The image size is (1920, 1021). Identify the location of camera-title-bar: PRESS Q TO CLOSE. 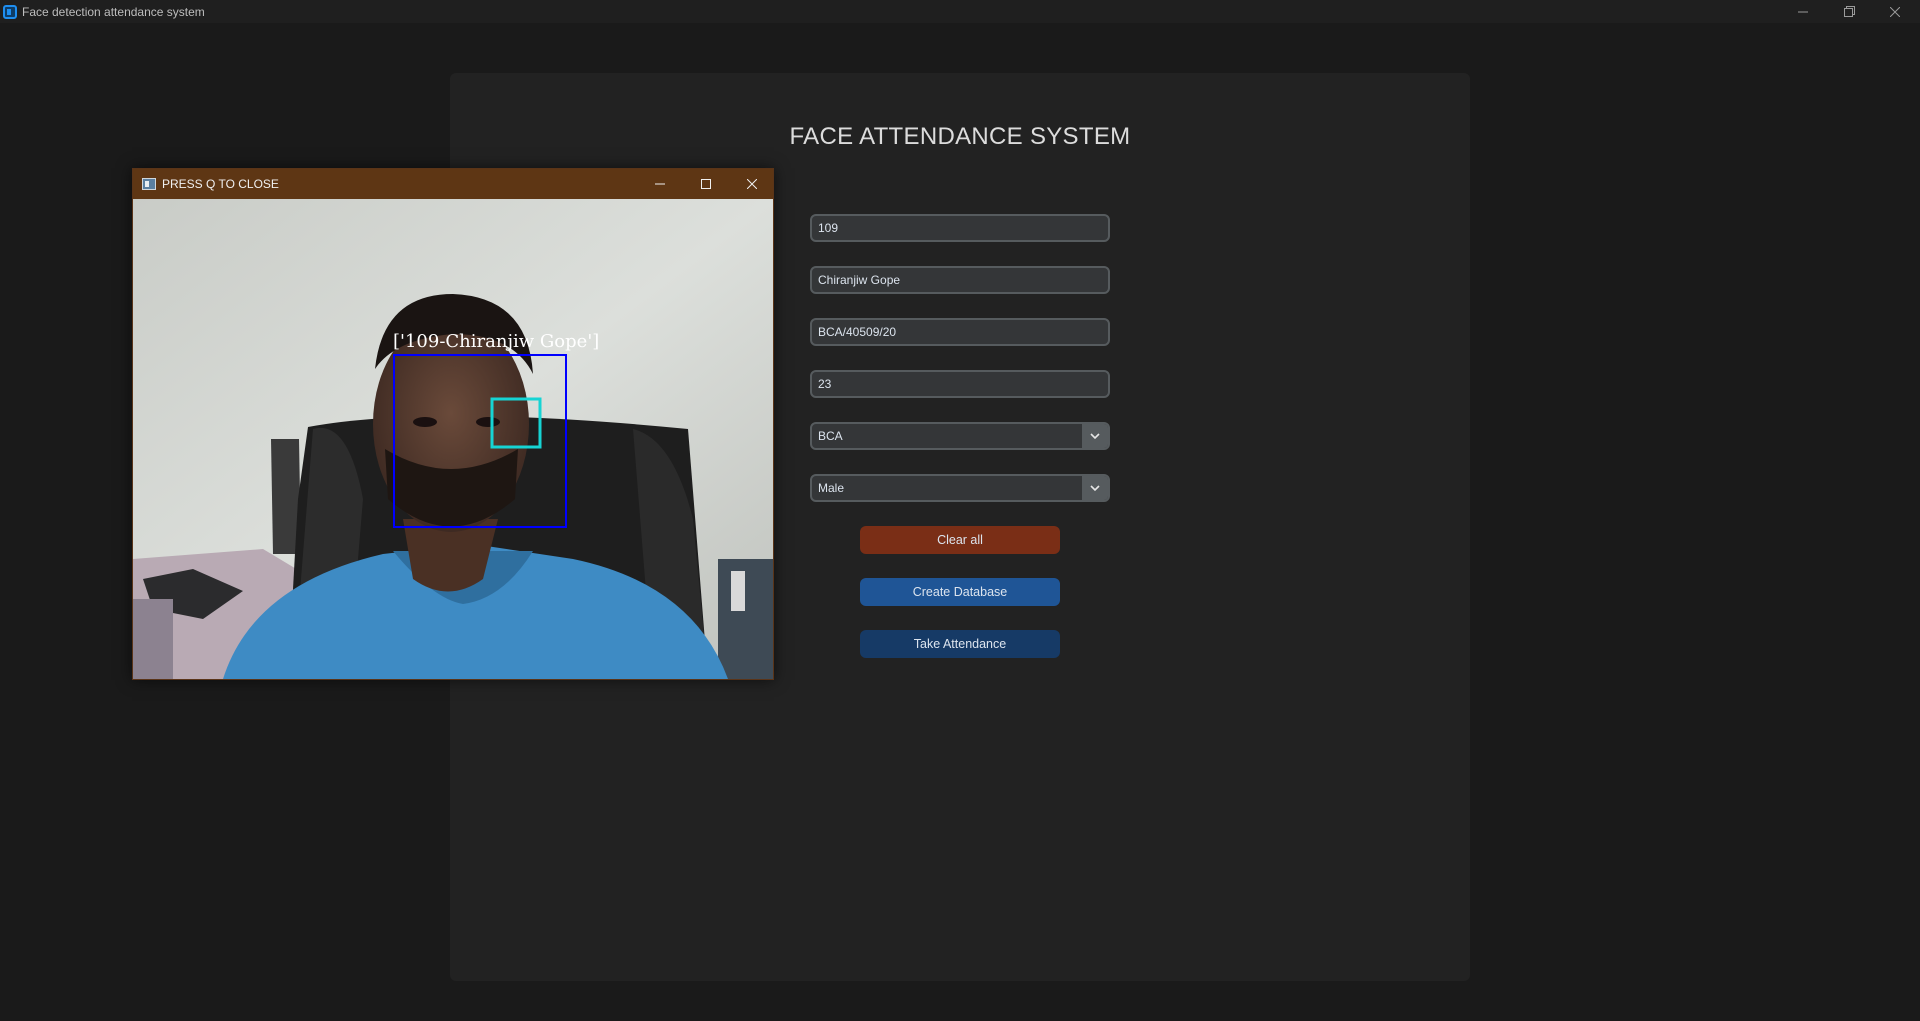
(453, 184).